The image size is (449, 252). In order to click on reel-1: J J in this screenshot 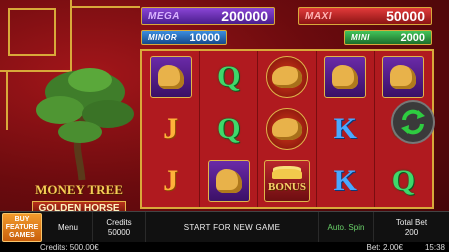, I will do `click(171, 129)`.